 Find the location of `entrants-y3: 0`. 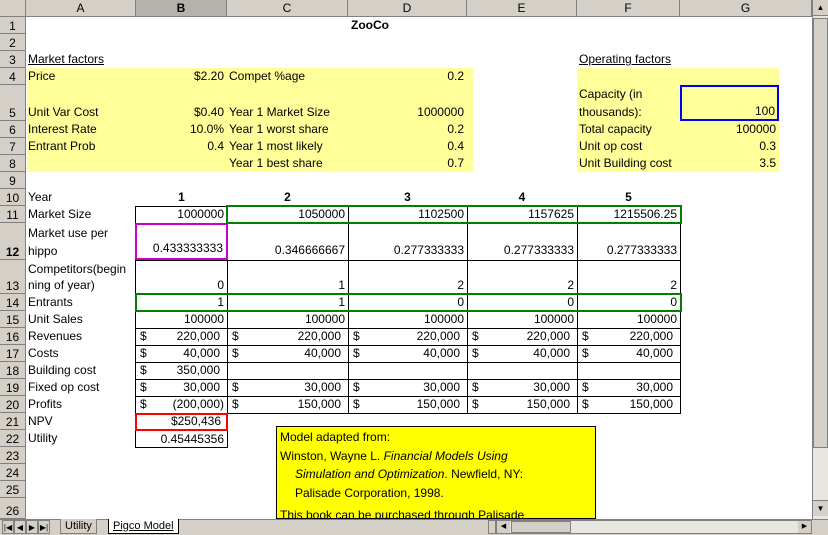

entrants-y3: 0 is located at coordinates (407, 302).